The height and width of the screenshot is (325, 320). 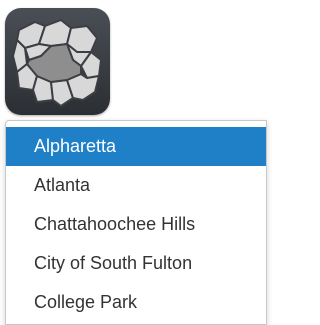 I want to click on fulton-county-map-icon, so click(x=57, y=61).